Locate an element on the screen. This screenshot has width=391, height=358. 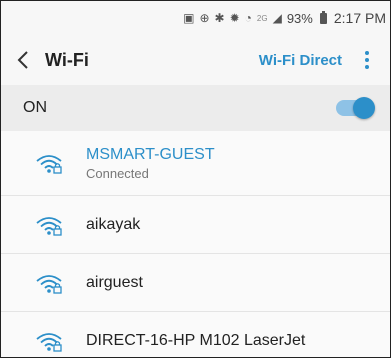
image-icon: ▣ is located at coordinates (189, 18).